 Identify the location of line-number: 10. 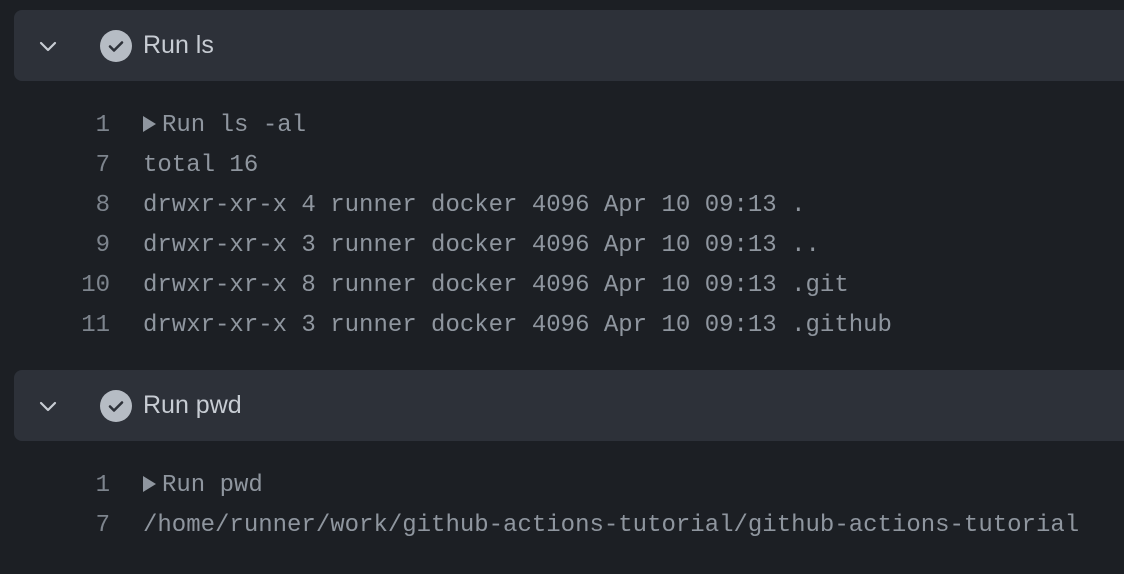
(85, 286).